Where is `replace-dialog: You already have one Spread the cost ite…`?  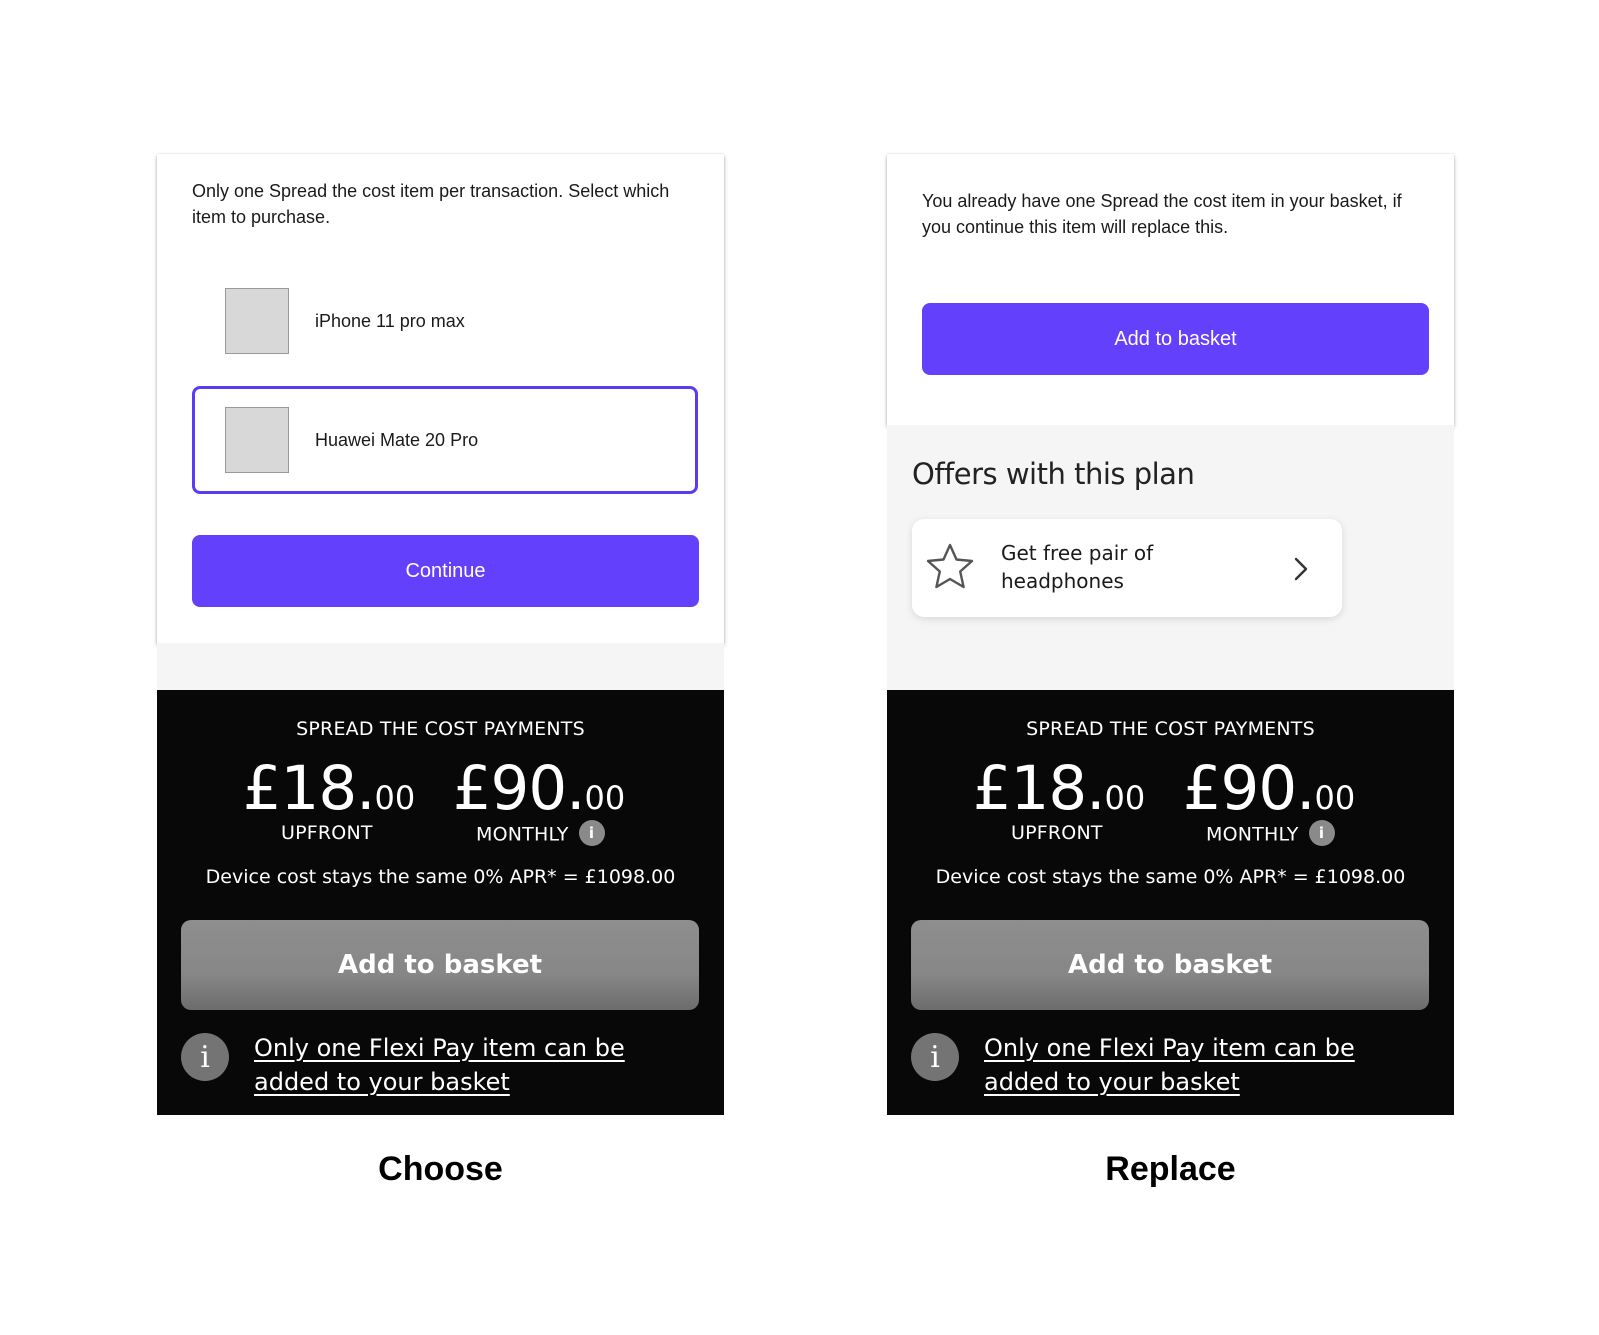
replace-dialog: You already have one Spread the cost ite… is located at coordinates (1170, 289).